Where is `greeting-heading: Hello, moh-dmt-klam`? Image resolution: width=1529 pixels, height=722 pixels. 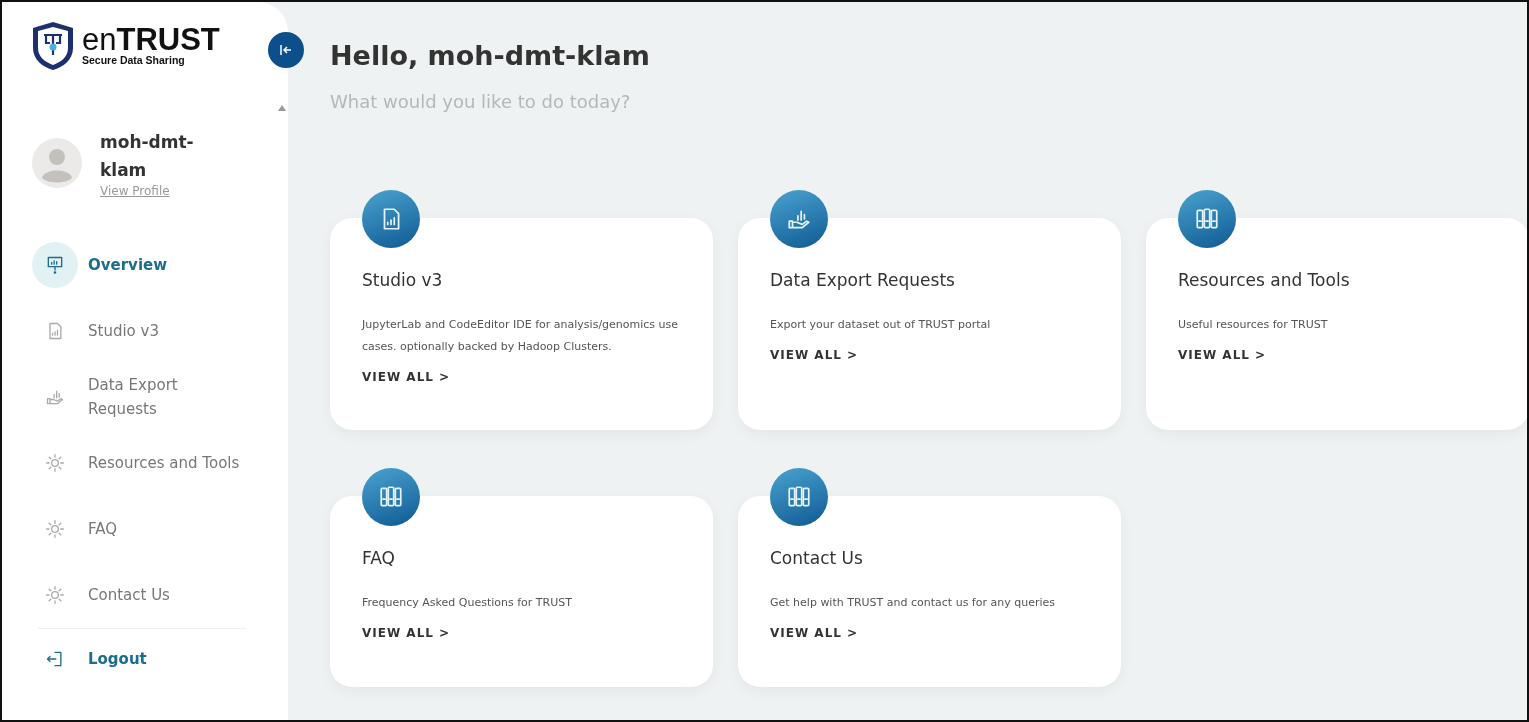
greeting-heading: Hello, moh-dmt-klam is located at coordinates (490, 55).